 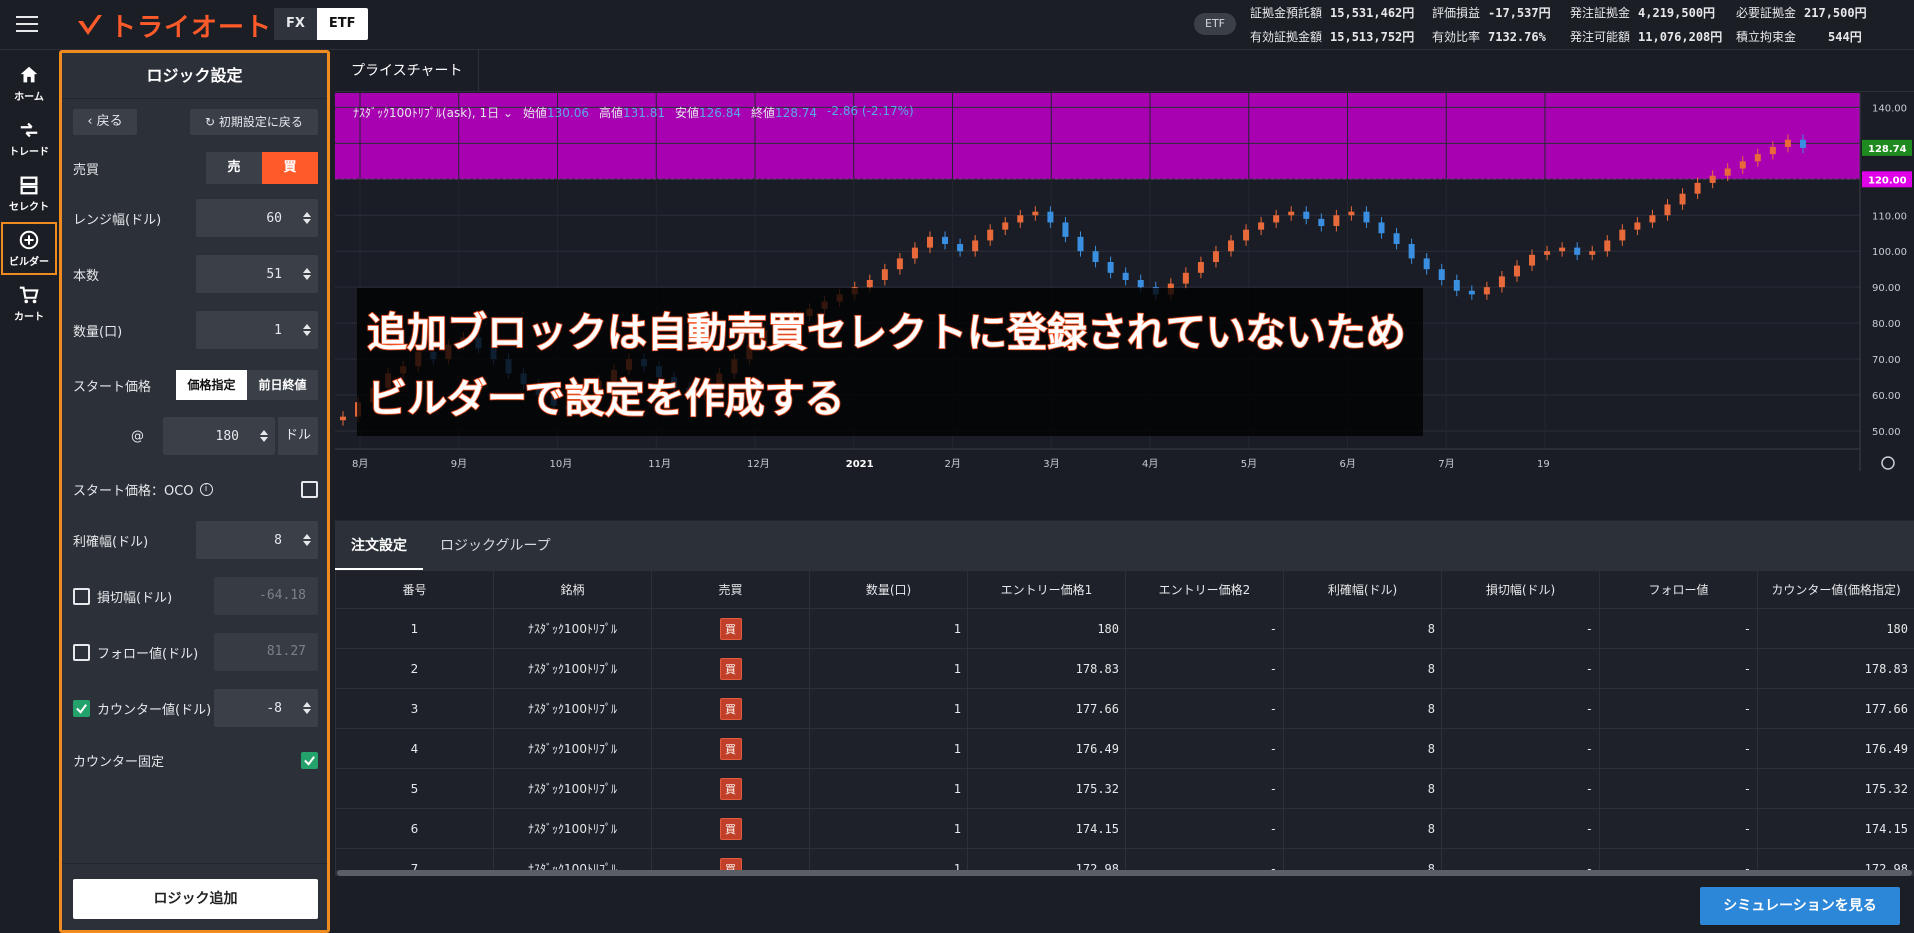 I want to click on stat-pl: 評価損益 -17,537円, so click(x=1491, y=13).